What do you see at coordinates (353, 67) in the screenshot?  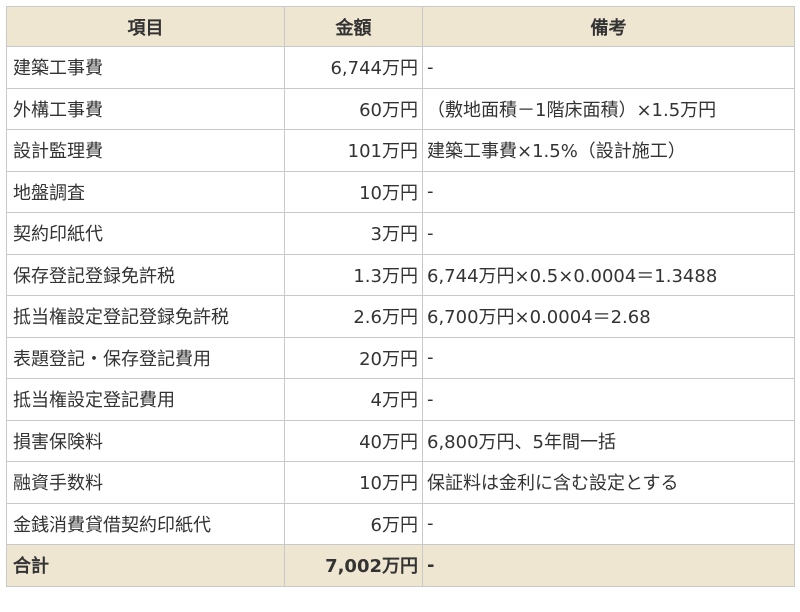 I see `row-amount: 6,744万円` at bounding box center [353, 67].